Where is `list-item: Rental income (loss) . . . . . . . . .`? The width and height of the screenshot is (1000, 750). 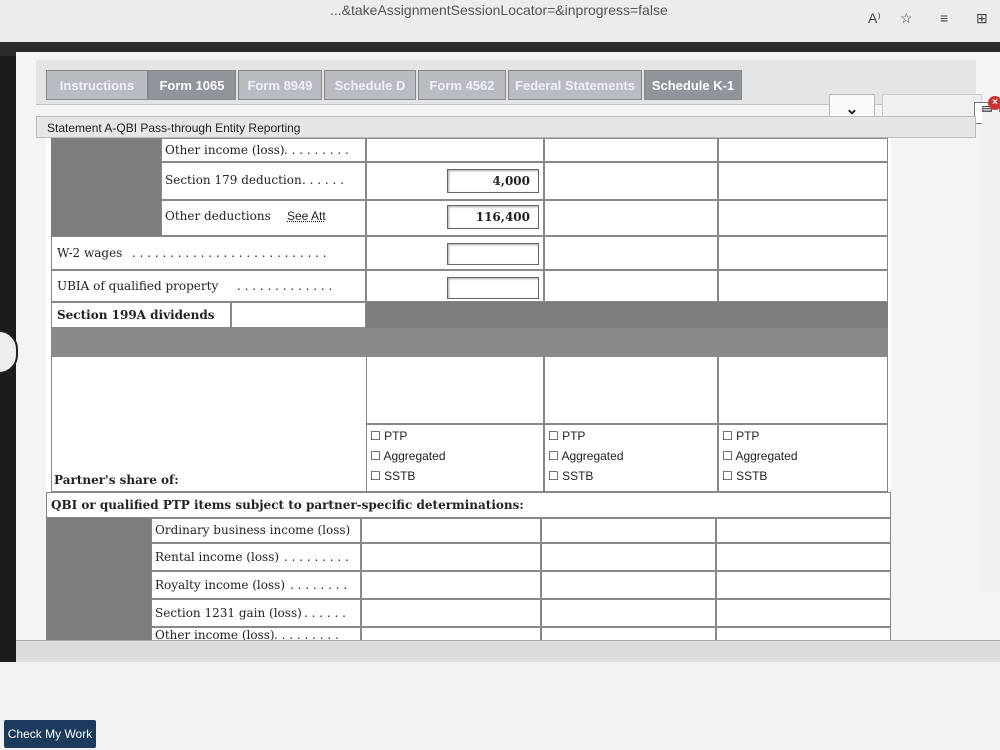
list-item: Rental income (loss) . . . . . . . . . is located at coordinates (256, 557).